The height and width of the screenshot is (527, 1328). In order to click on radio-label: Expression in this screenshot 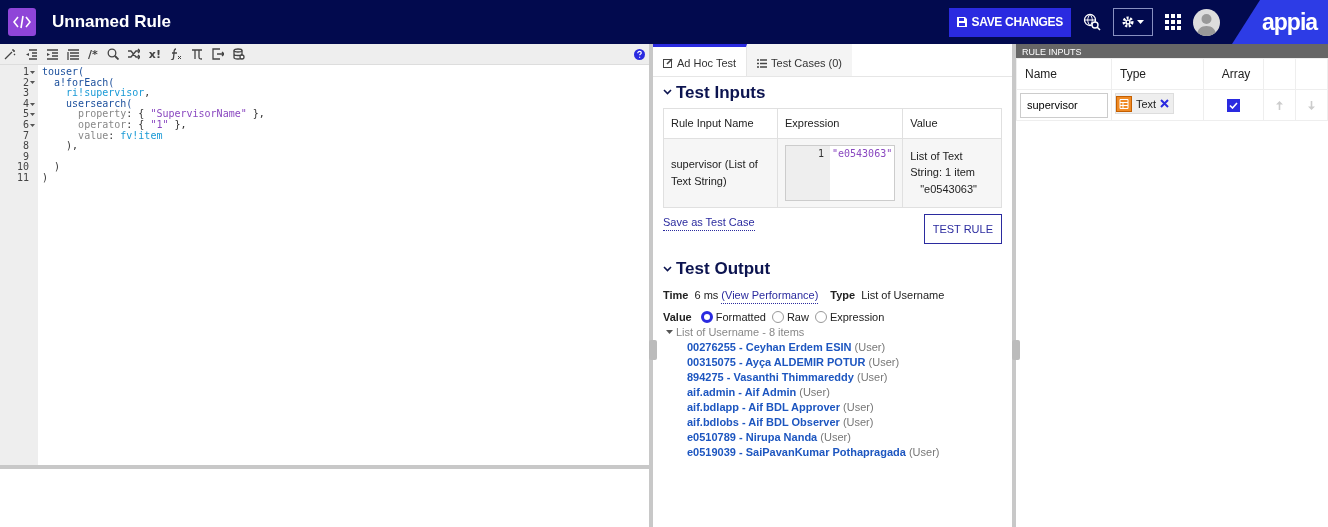, I will do `click(857, 317)`.